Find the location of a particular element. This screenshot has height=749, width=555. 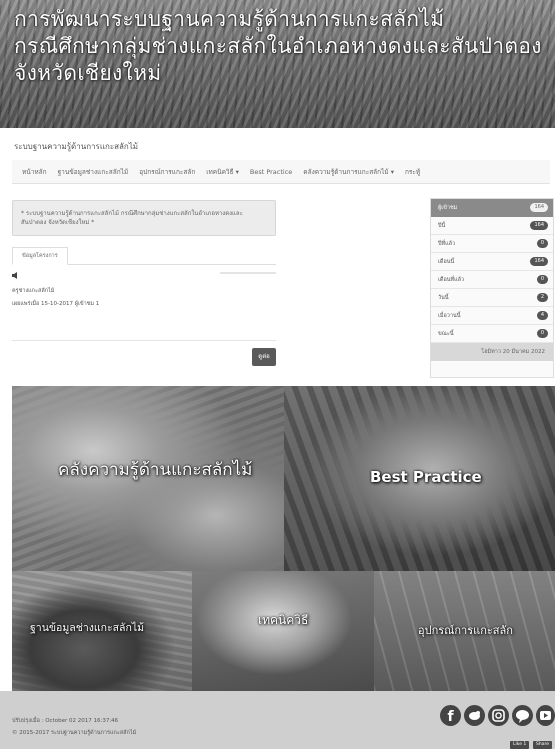

nav-craftsman-db: ฐานข้อมูลช่างแกะสลักไม้ is located at coordinates (93, 172).